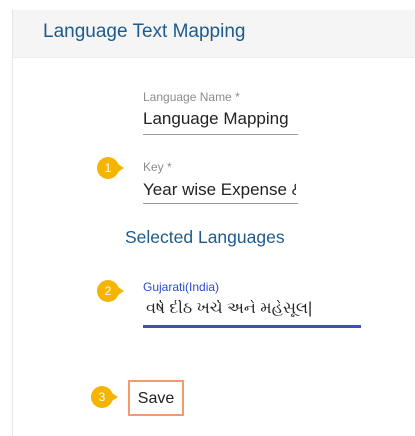 Image resolution: width=415 pixels, height=436 pixels. Describe the element at coordinates (220, 119) in the screenshot. I see `language-name-input: Language Mapping` at that location.